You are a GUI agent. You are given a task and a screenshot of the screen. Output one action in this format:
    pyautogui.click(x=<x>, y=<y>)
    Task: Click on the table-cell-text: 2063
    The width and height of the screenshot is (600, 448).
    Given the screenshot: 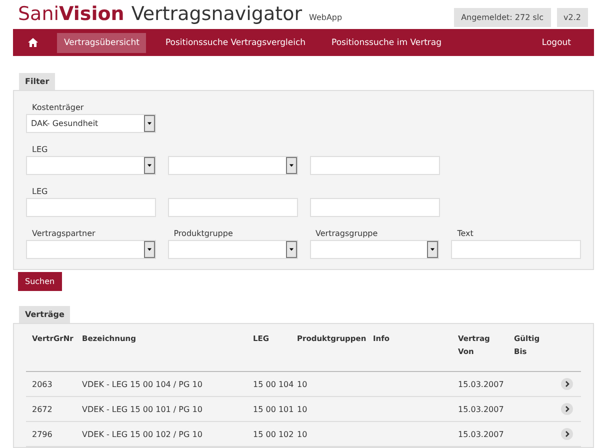 What is the action you would take?
    pyautogui.click(x=42, y=384)
    